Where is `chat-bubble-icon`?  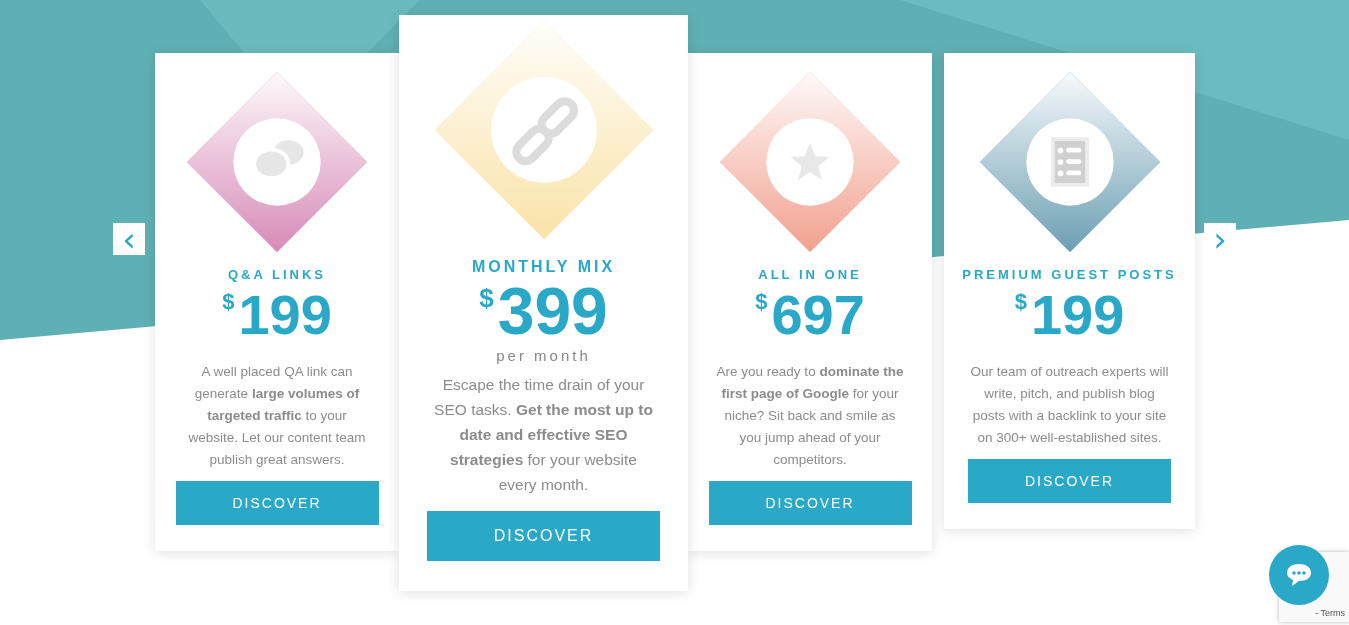
chat-bubble-icon is located at coordinates (1299, 575).